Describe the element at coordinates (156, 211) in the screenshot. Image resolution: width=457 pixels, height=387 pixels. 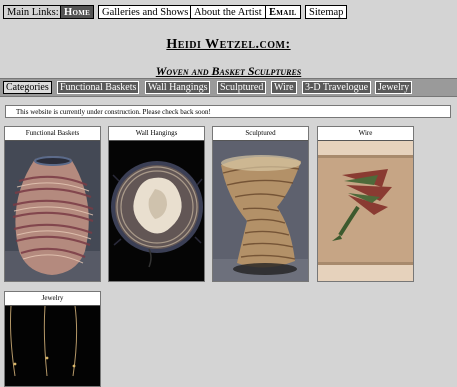
I see `wall-hanging-image` at that location.